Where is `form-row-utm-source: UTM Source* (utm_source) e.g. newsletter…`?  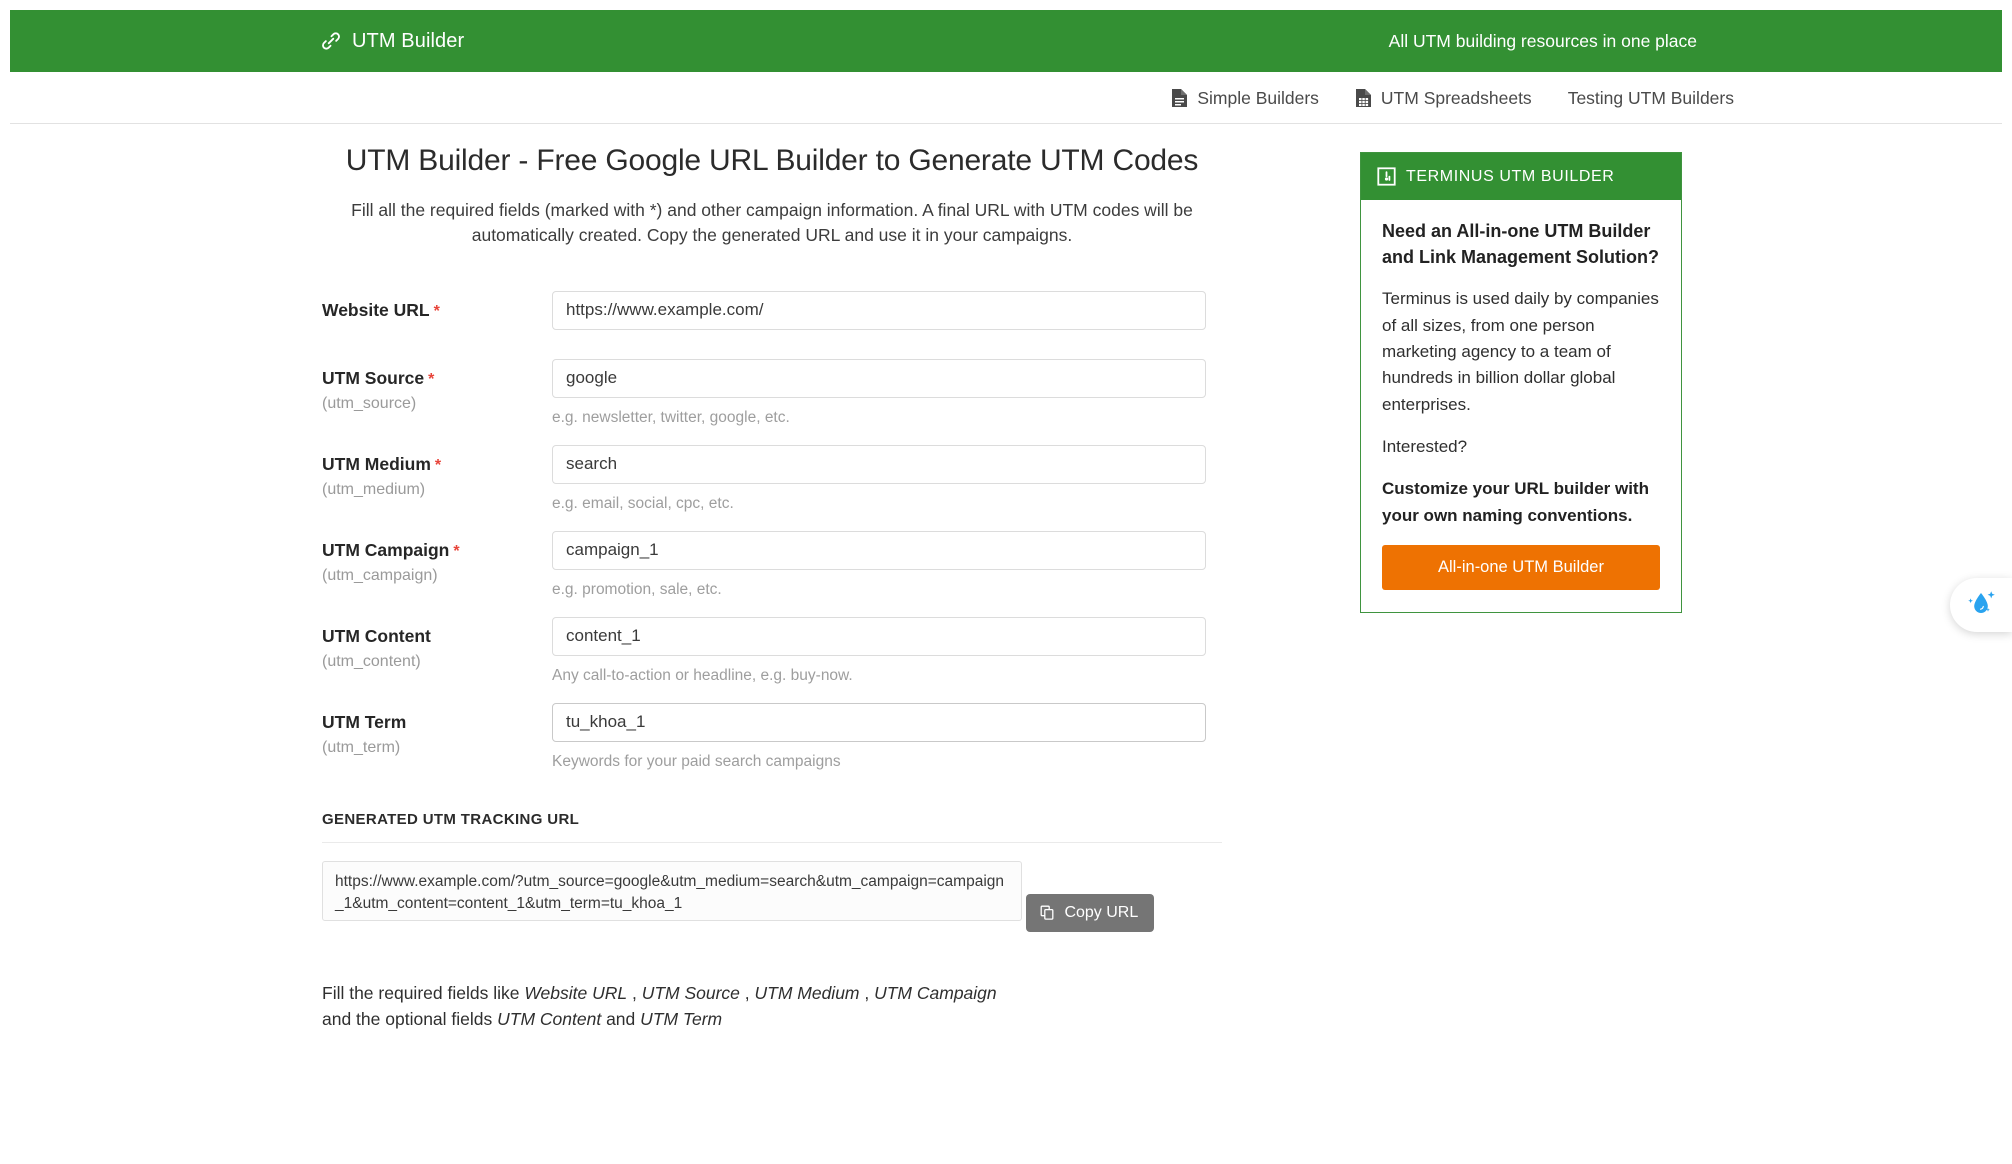 form-row-utm-source: UTM Source* (utm_source) e.g. newsletter… is located at coordinates (772, 392).